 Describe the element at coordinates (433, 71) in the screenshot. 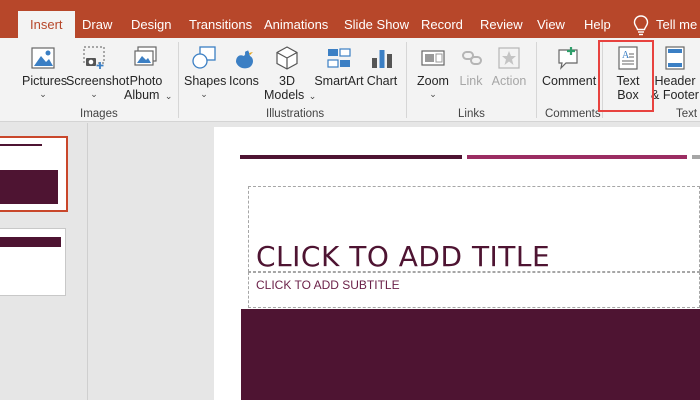

I see `zoom-button: Zoom ⌄` at that location.